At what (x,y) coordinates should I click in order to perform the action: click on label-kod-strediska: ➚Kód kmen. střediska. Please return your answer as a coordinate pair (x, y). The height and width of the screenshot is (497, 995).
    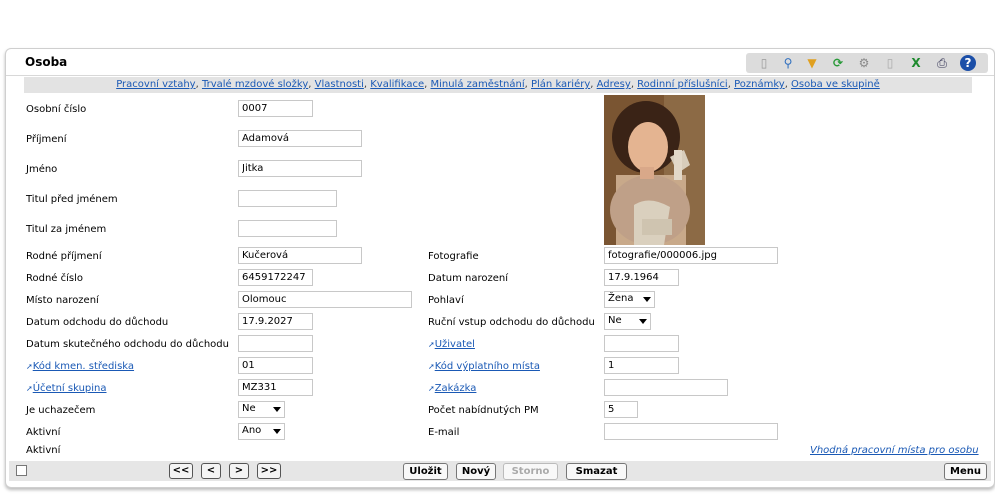
    Looking at the image, I should click on (80, 366).